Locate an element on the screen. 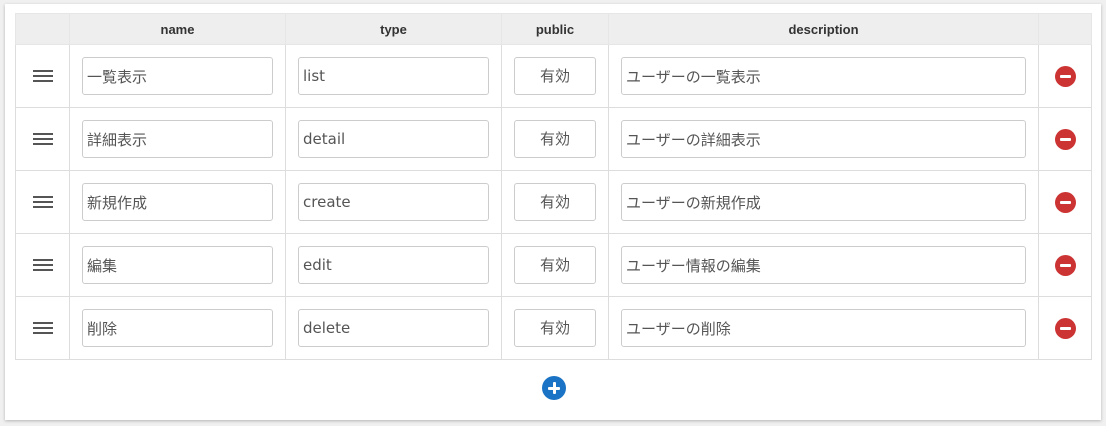  table-header-row: name type public description is located at coordinates (553, 29).